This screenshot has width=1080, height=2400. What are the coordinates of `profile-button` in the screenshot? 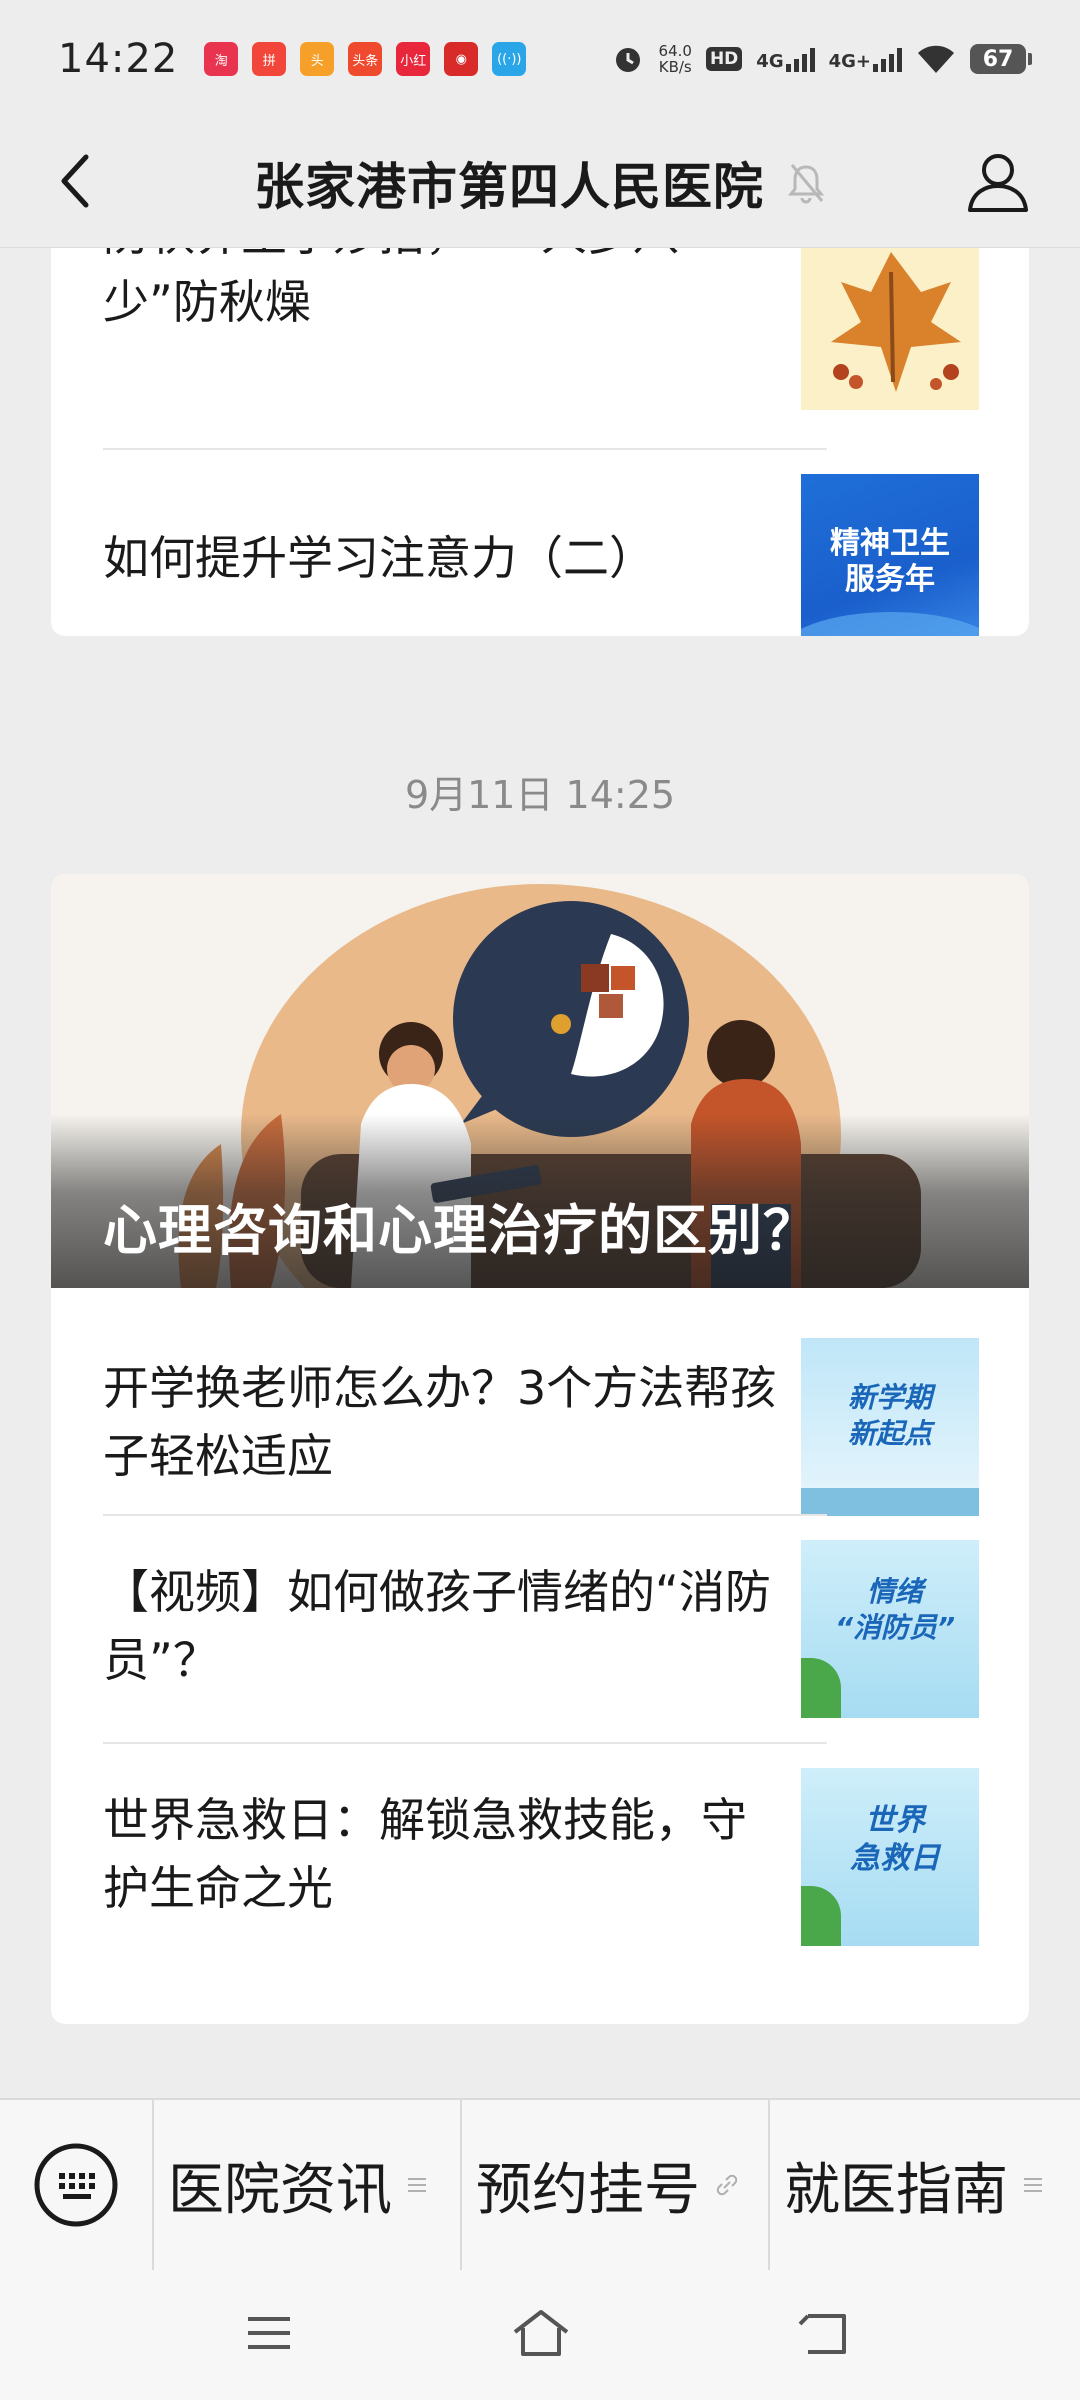 It's located at (998, 182).